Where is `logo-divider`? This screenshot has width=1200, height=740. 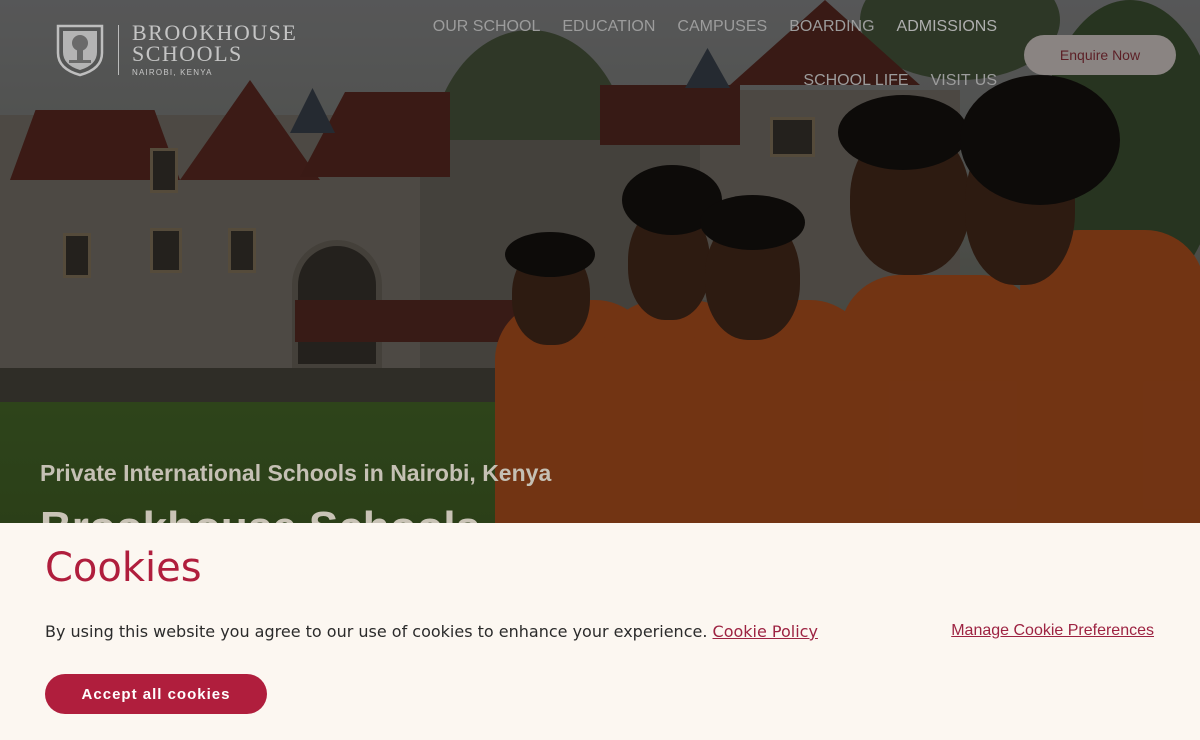 logo-divider is located at coordinates (118, 49).